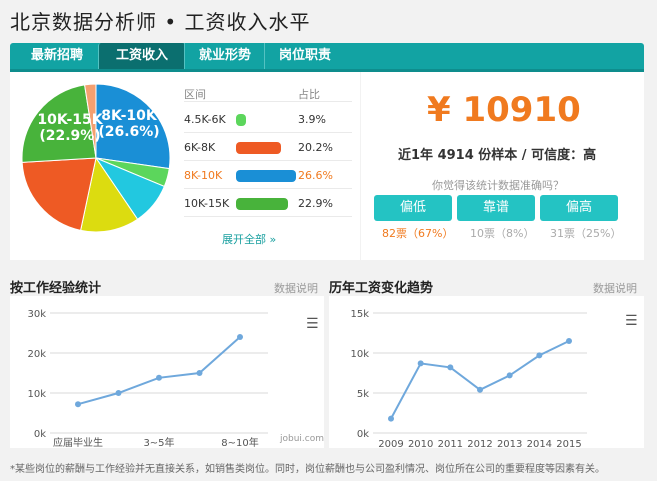 The height and width of the screenshot is (481, 657). What do you see at coordinates (413, 208) in the screenshot?
I see `vote-low-button: 偏低` at bounding box center [413, 208].